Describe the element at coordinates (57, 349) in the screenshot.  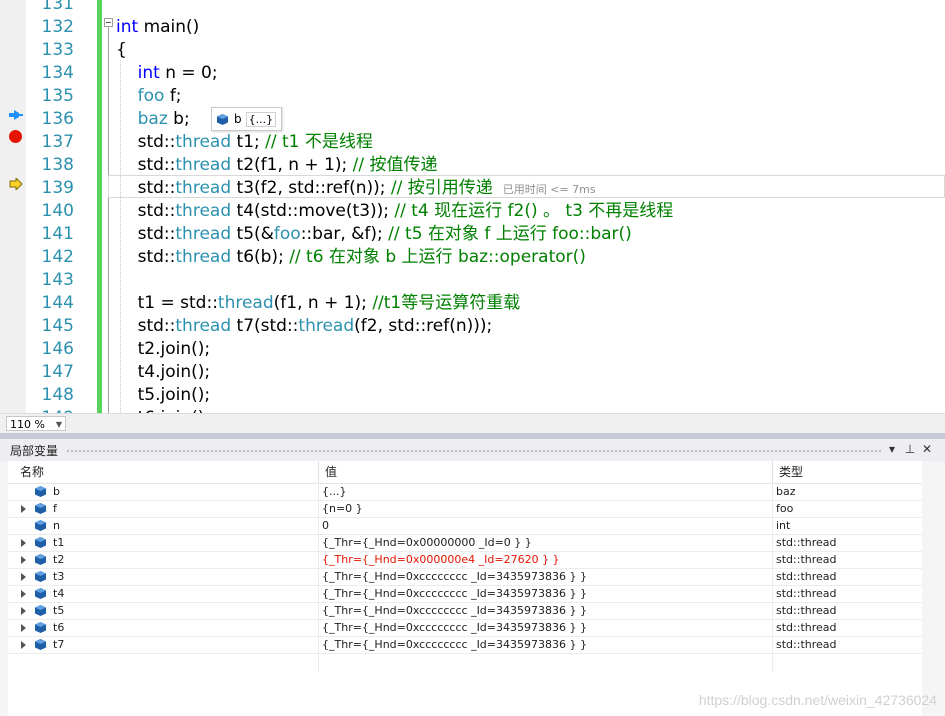
I see `line-number: 146` at that location.